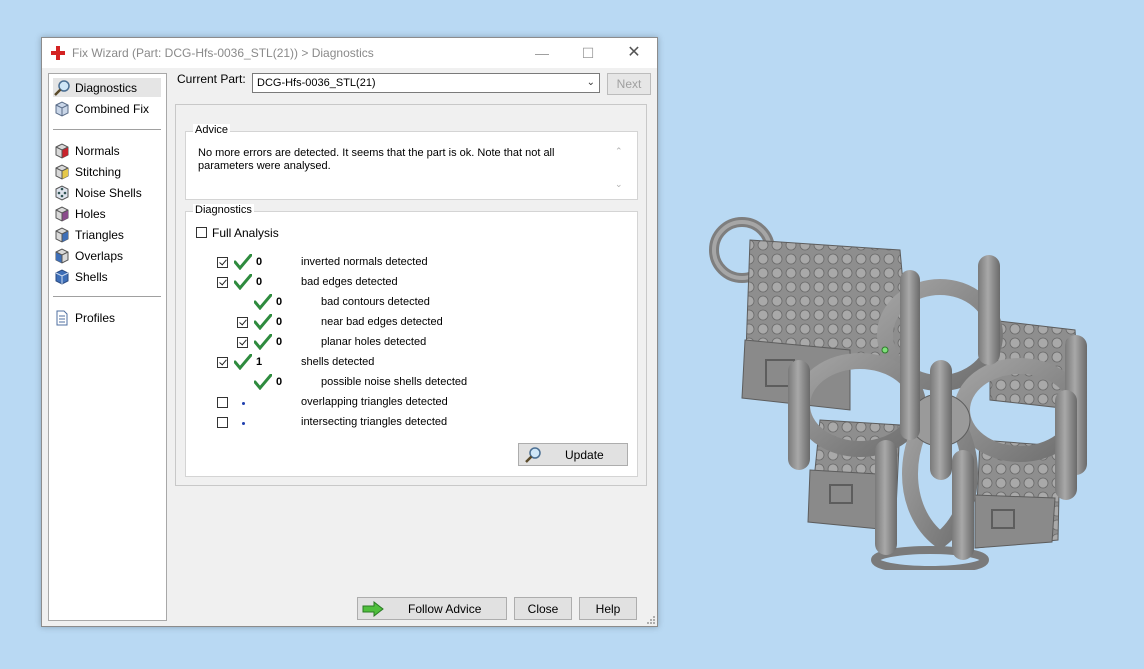 The height and width of the screenshot is (669, 1144). What do you see at coordinates (608, 608) in the screenshot?
I see `help-button: Help` at bounding box center [608, 608].